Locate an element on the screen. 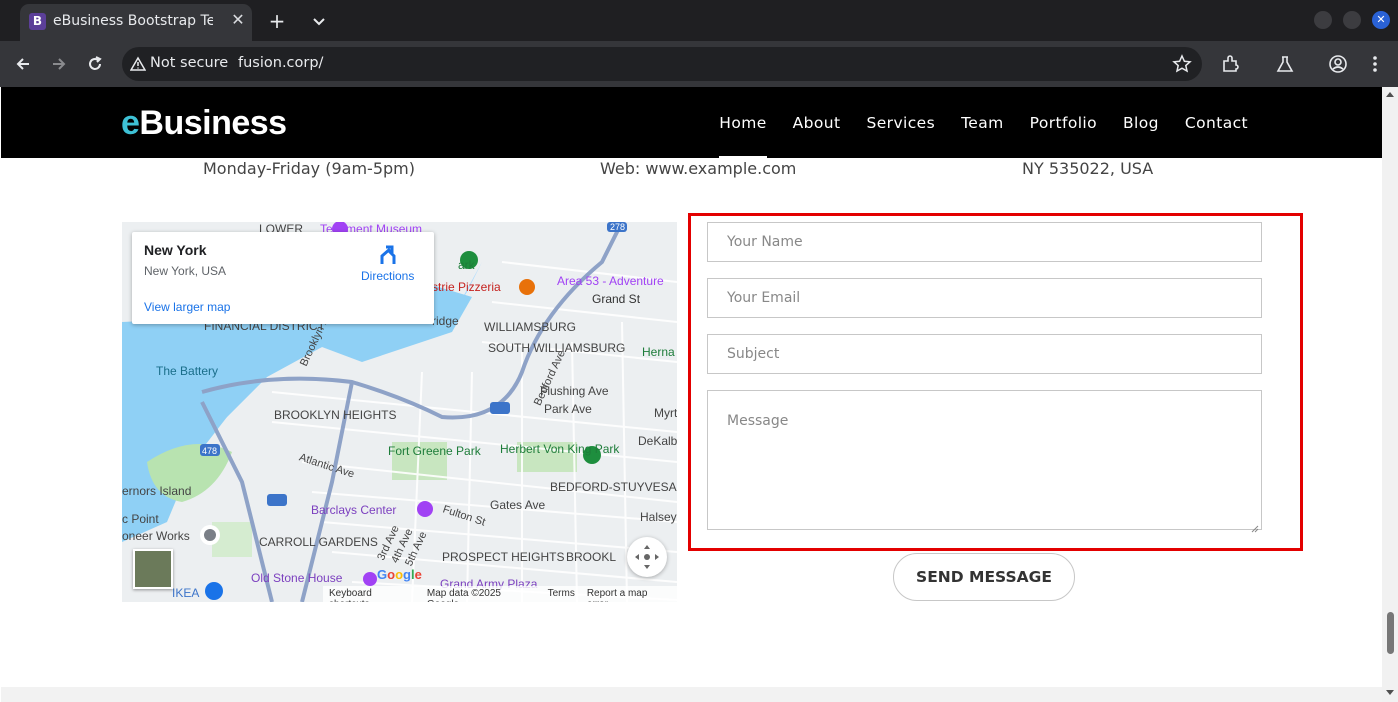 This screenshot has width=1398, height=702. map-footer-link: Terms is located at coordinates (561, 594).